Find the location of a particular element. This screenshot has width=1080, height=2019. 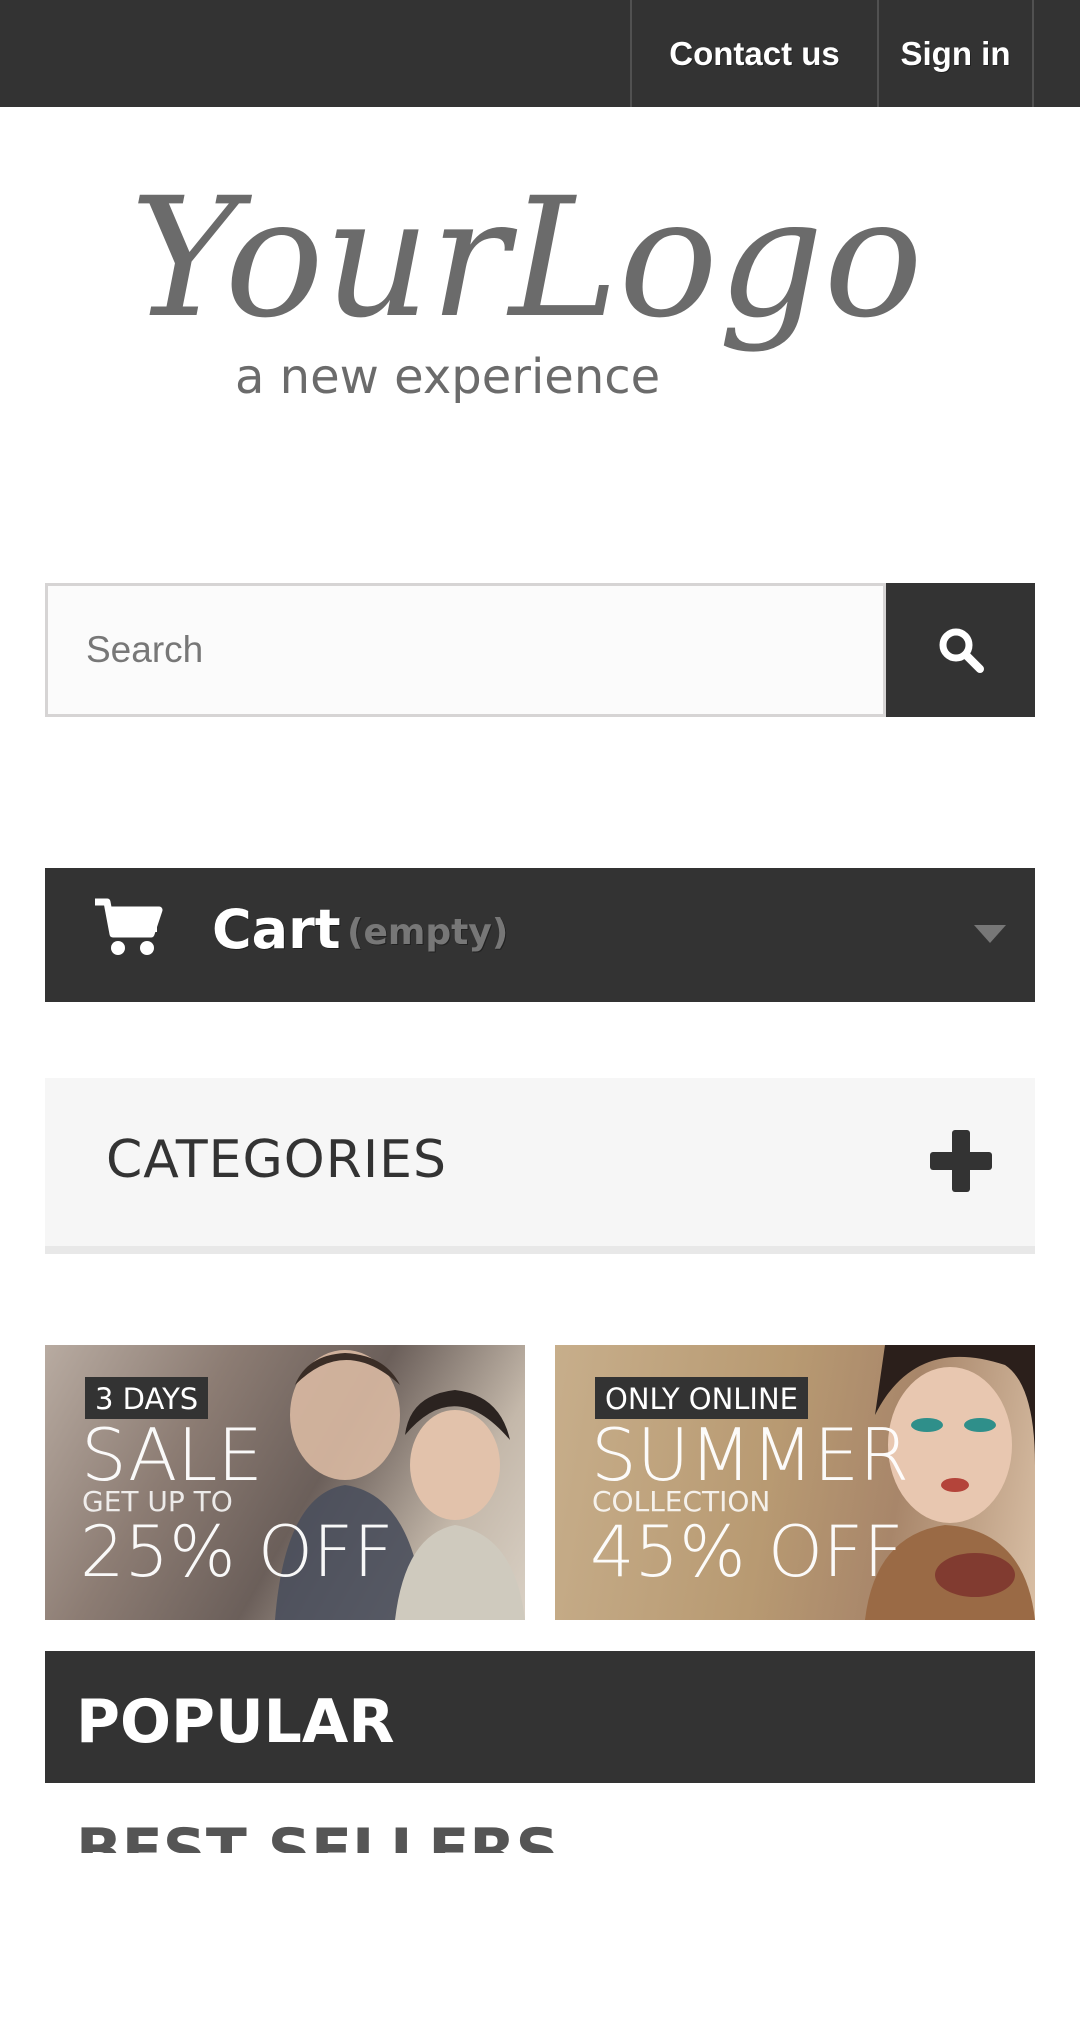

search-bar is located at coordinates (540, 650).